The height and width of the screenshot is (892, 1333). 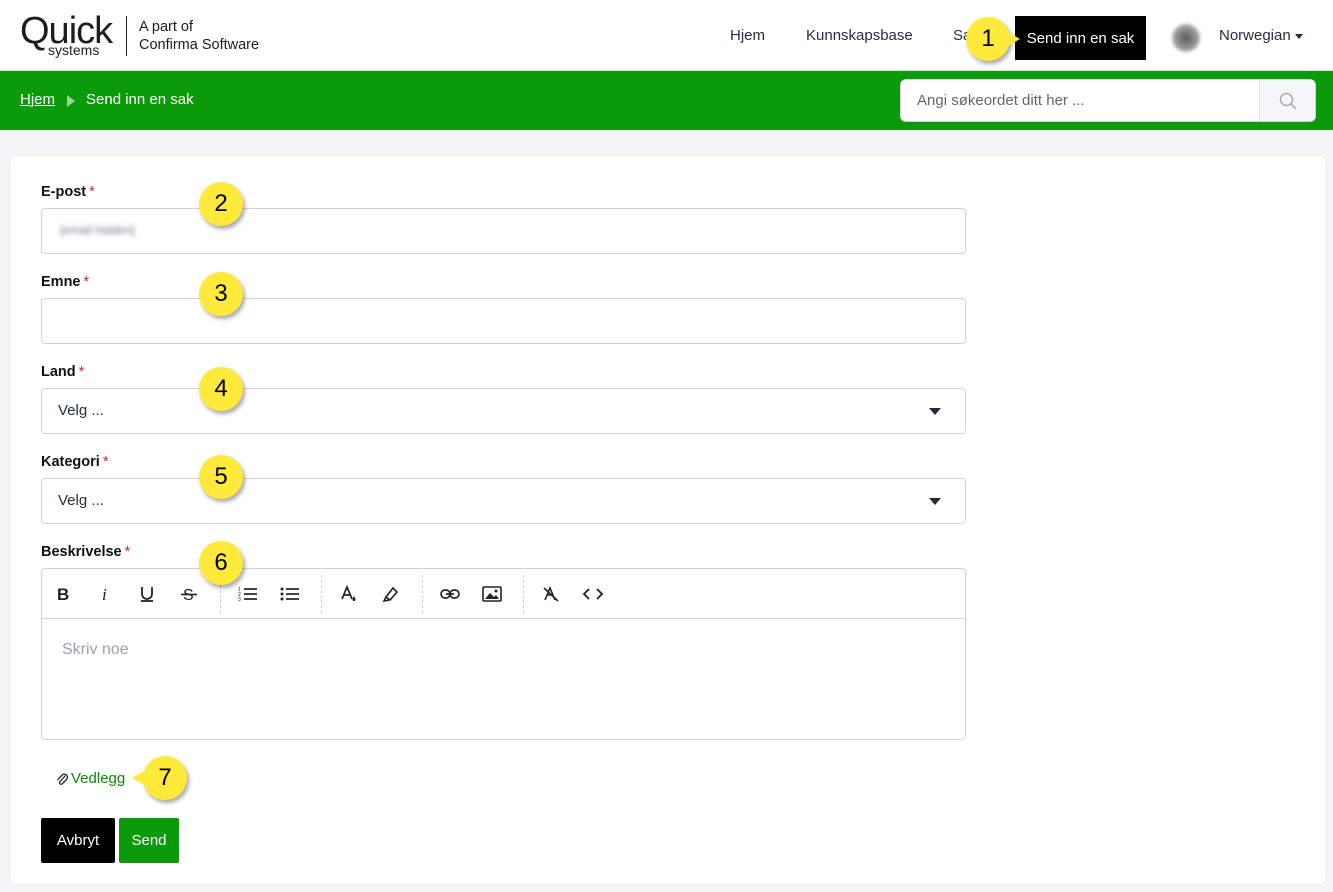 I want to click on description-editor: B i S 123 Skriv noe, so click(x=503, y=654).